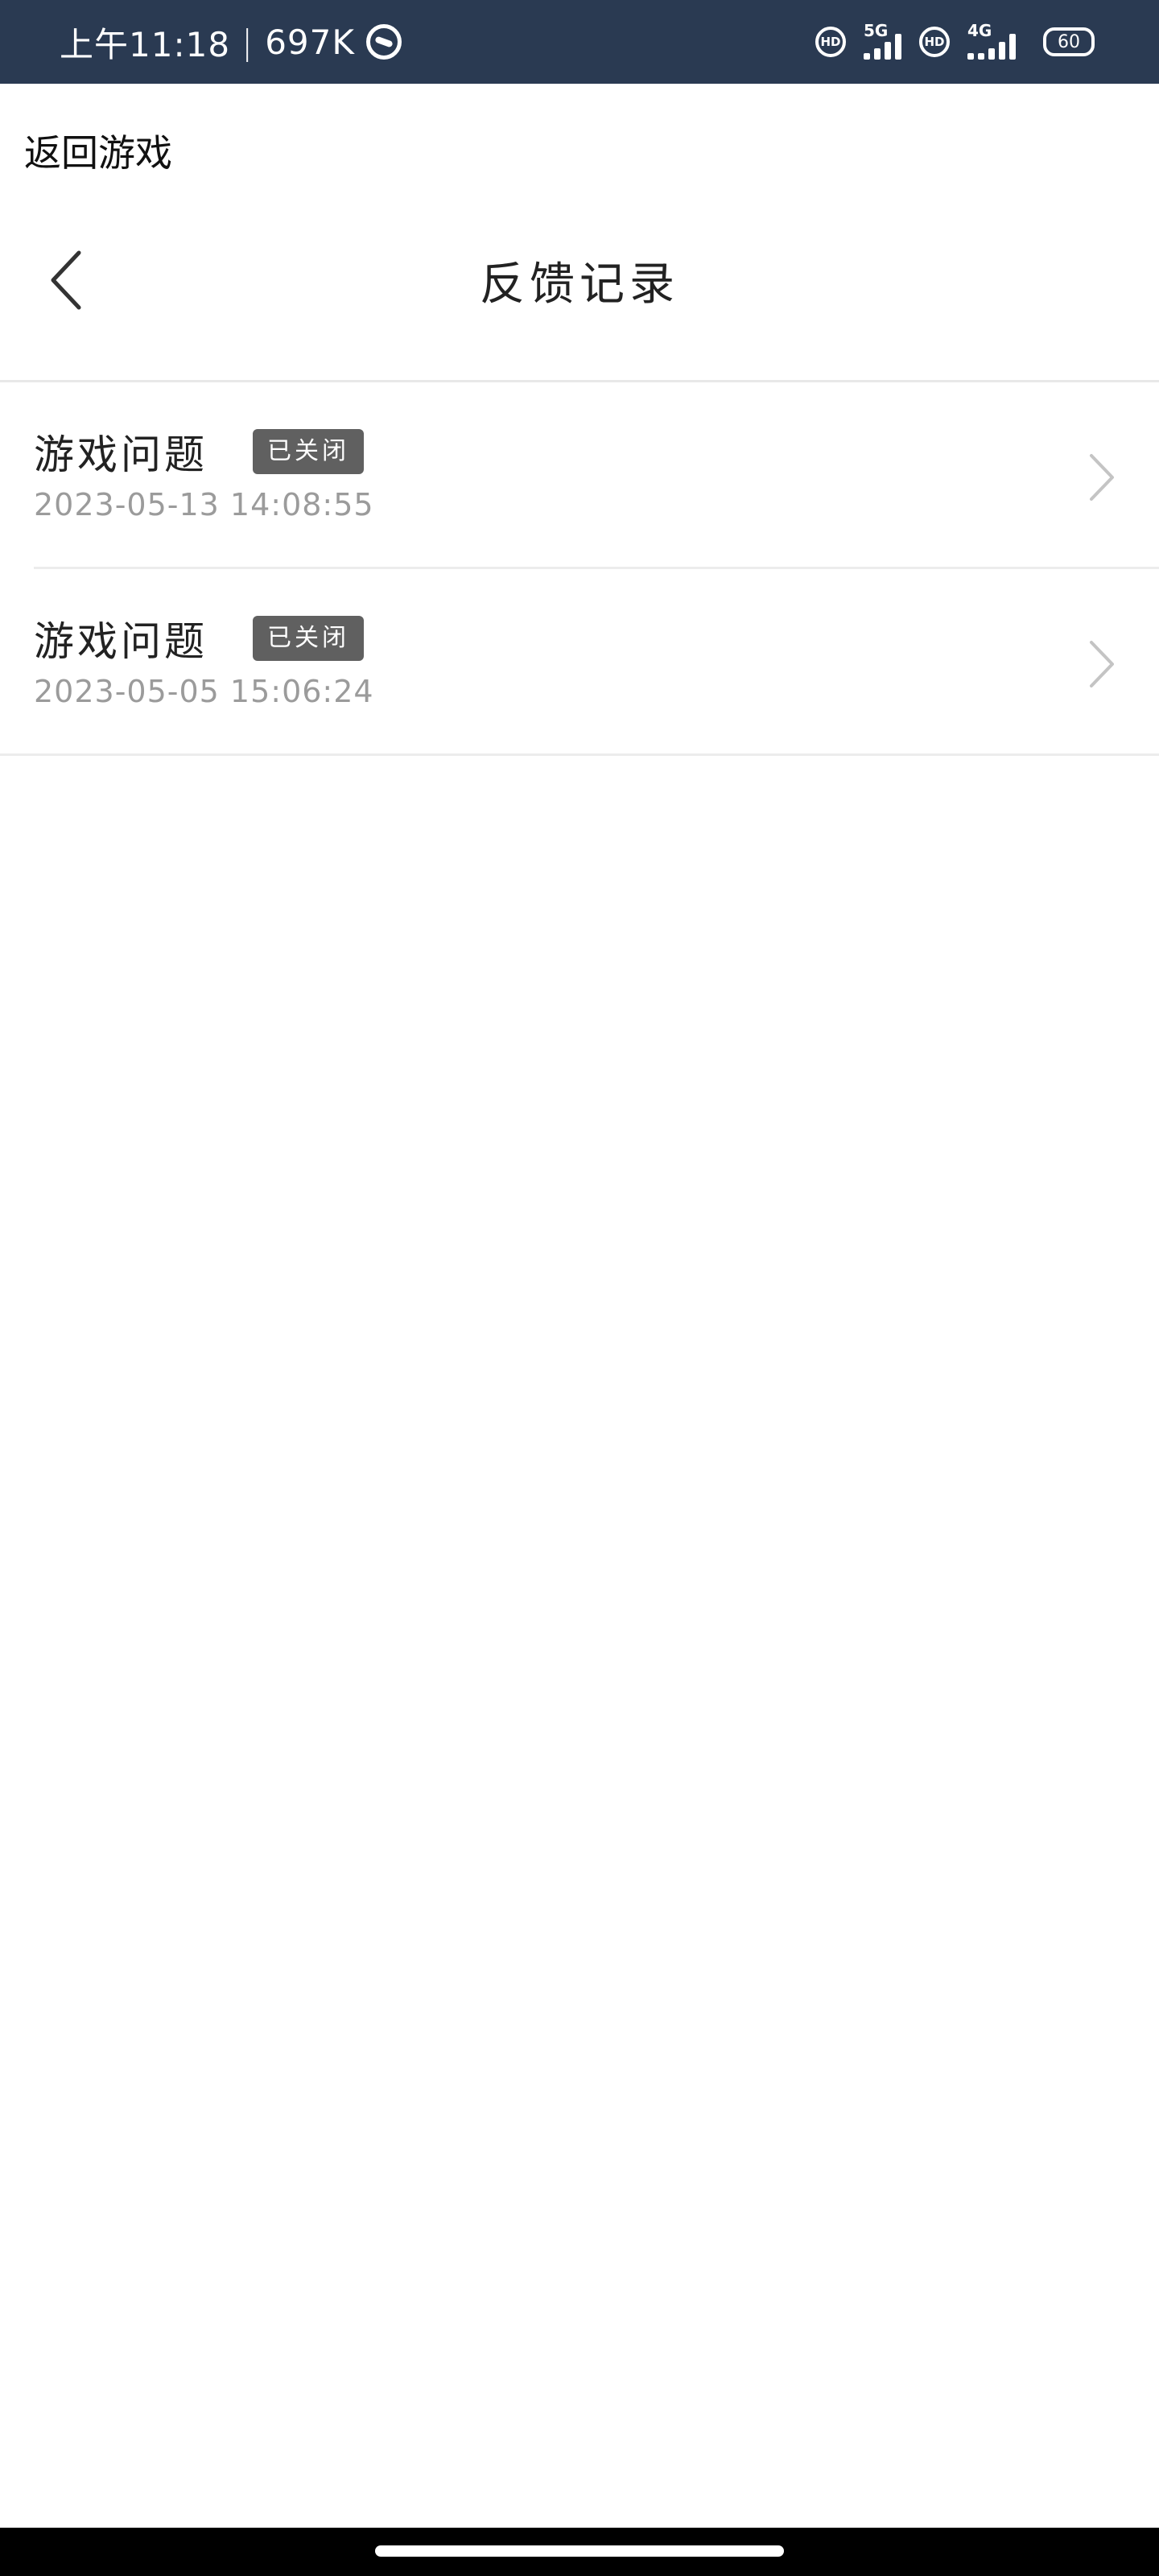 The height and width of the screenshot is (2576, 1159). What do you see at coordinates (579, 42) in the screenshot?
I see `status-bar: 上午11:18 | 697K HD 5G HD 4G 60` at bounding box center [579, 42].